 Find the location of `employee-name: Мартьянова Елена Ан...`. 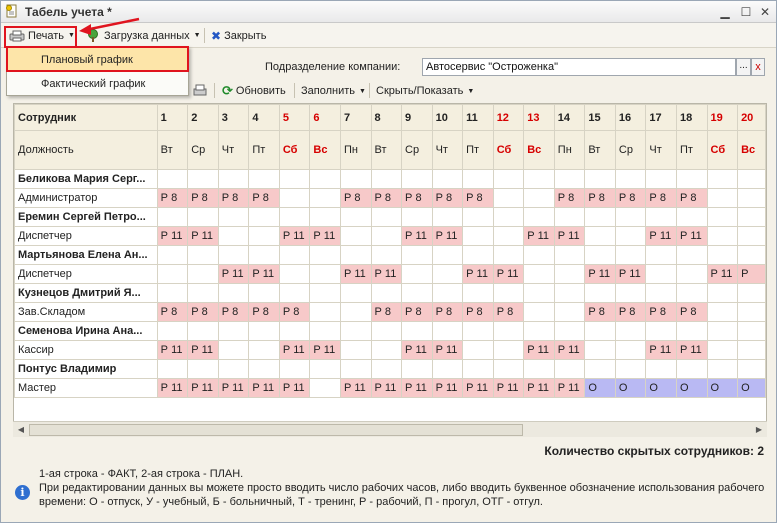

employee-name: Мартьянова Елена Ан... is located at coordinates (86, 255).